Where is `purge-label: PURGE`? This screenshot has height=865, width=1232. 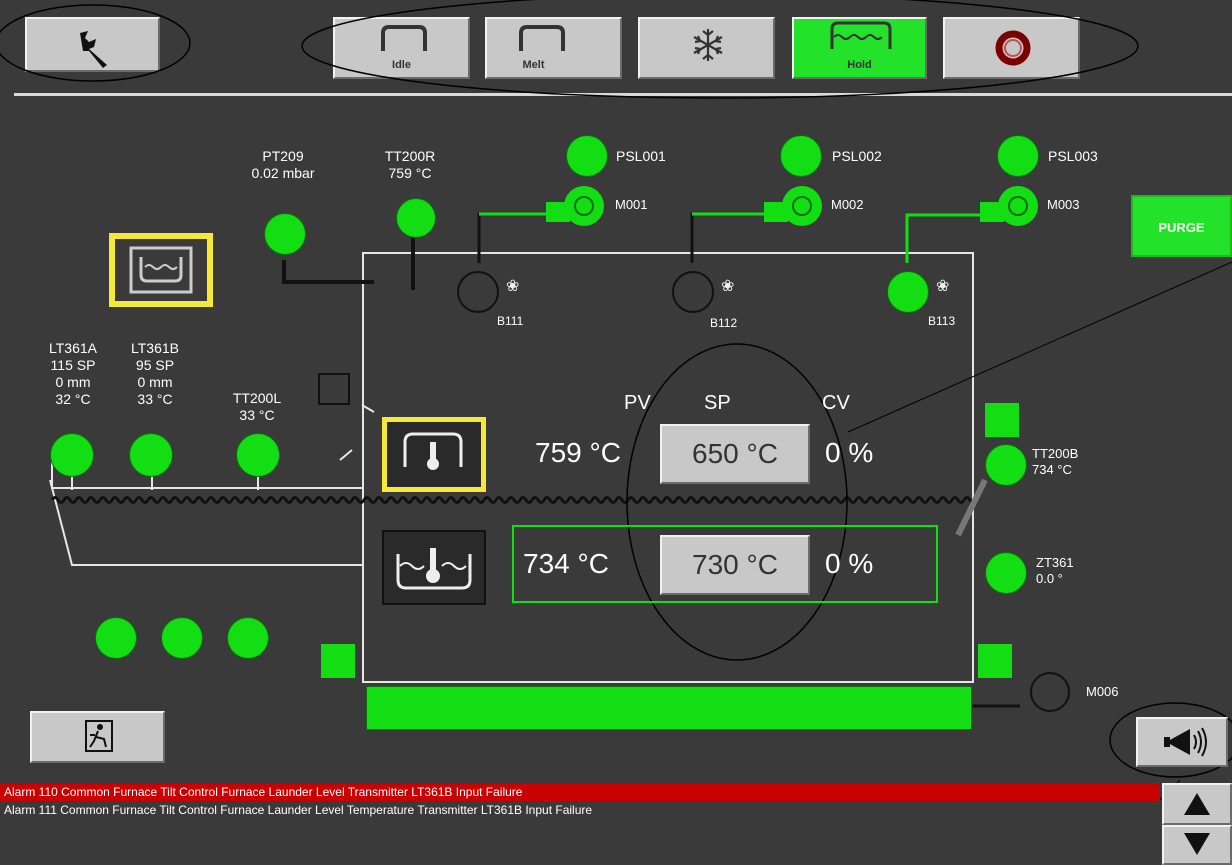
purge-label: PURGE is located at coordinates (1181, 227).